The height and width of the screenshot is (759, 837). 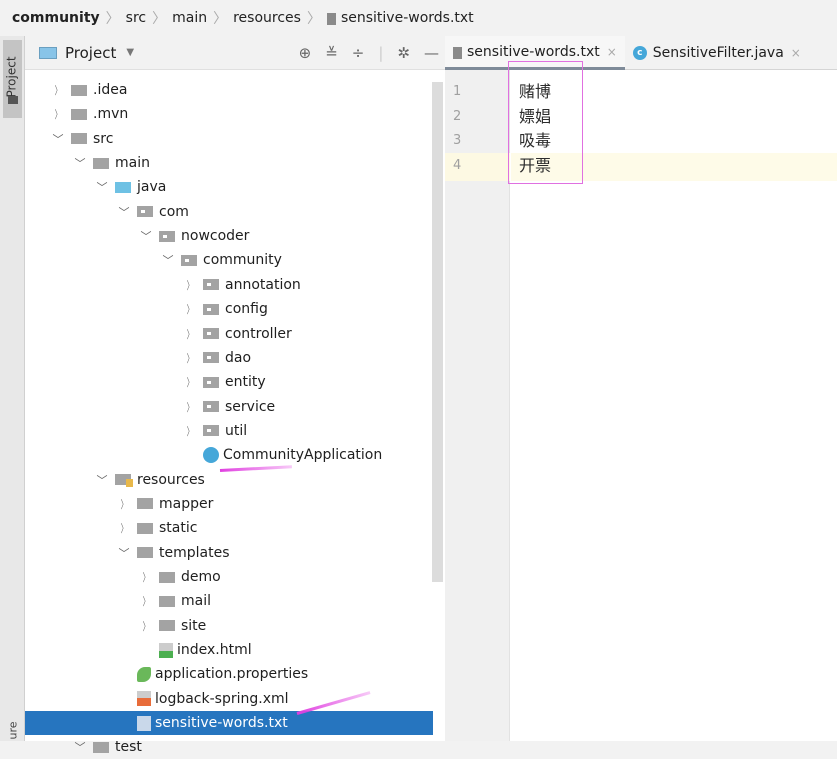 What do you see at coordinates (189, 18) in the screenshot?
I see `breadcrumb-item: main` at bounding box center [189, 18].